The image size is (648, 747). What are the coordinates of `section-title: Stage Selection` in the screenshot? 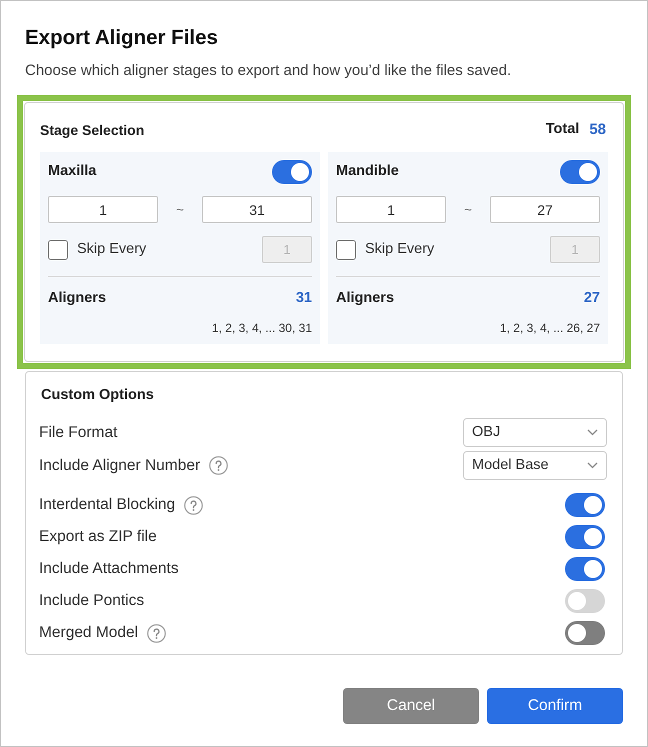 It's located at (92, 130).